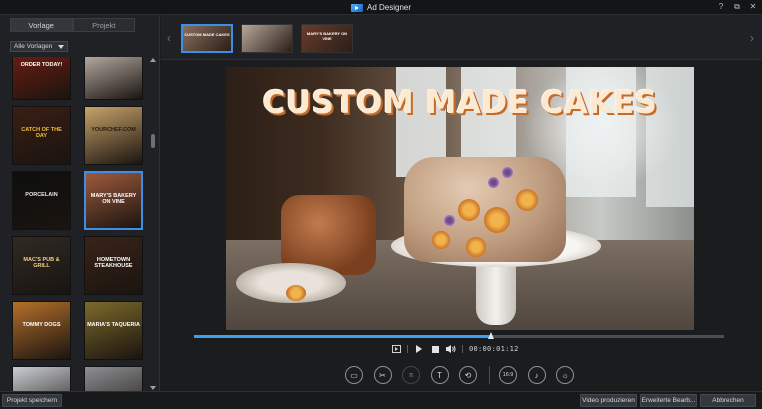  I want to click on cake-stand-base, so click(496, 291).